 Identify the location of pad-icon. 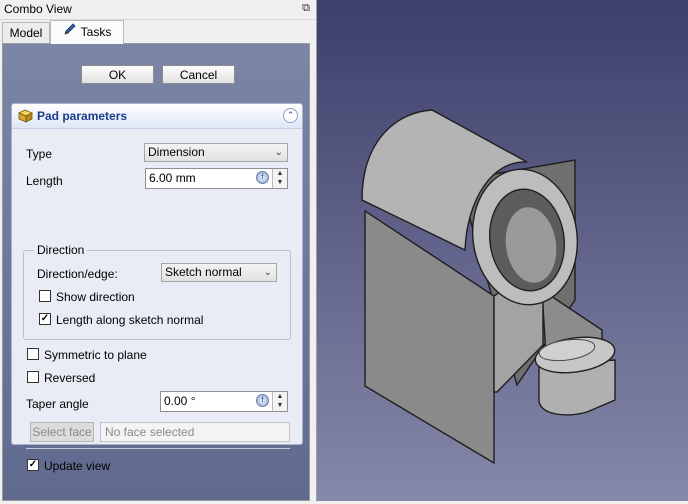
(25, 117).